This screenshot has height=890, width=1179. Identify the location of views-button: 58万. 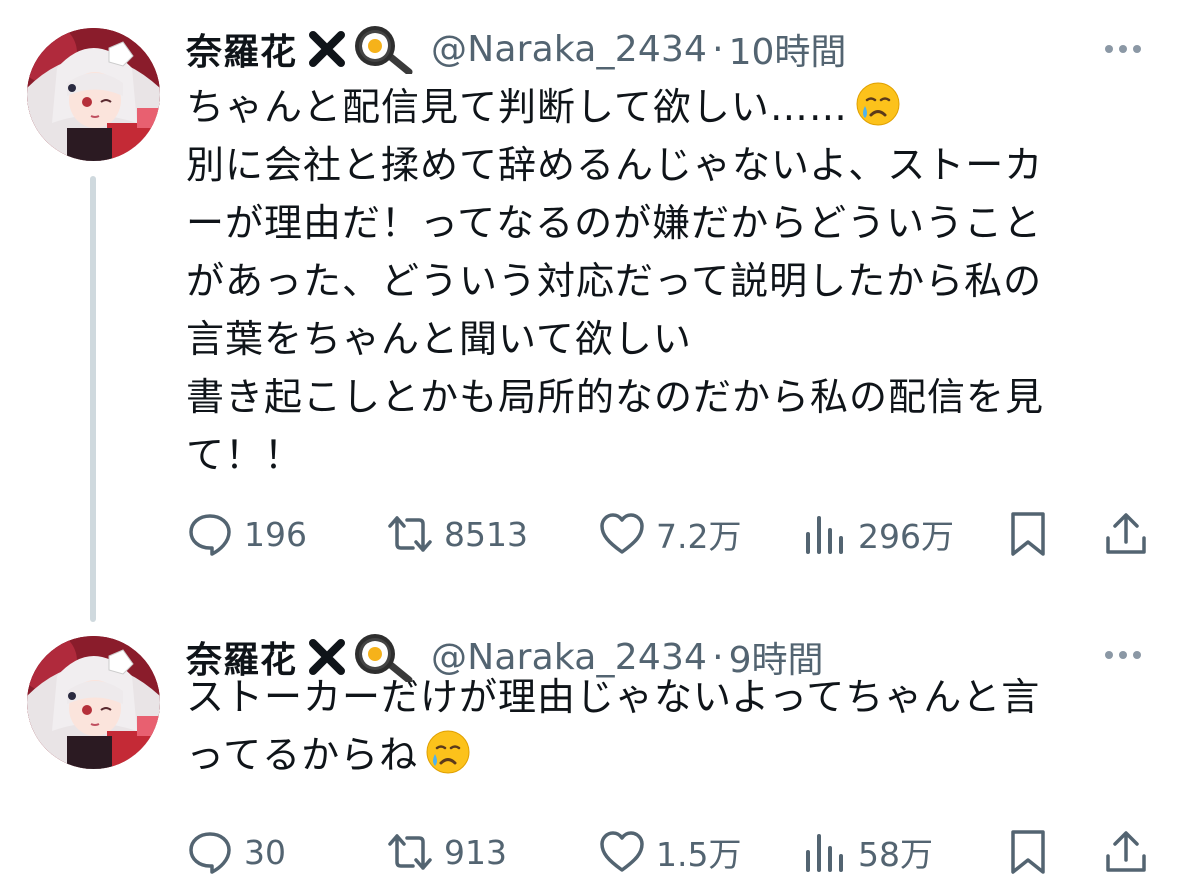
(866, 852).